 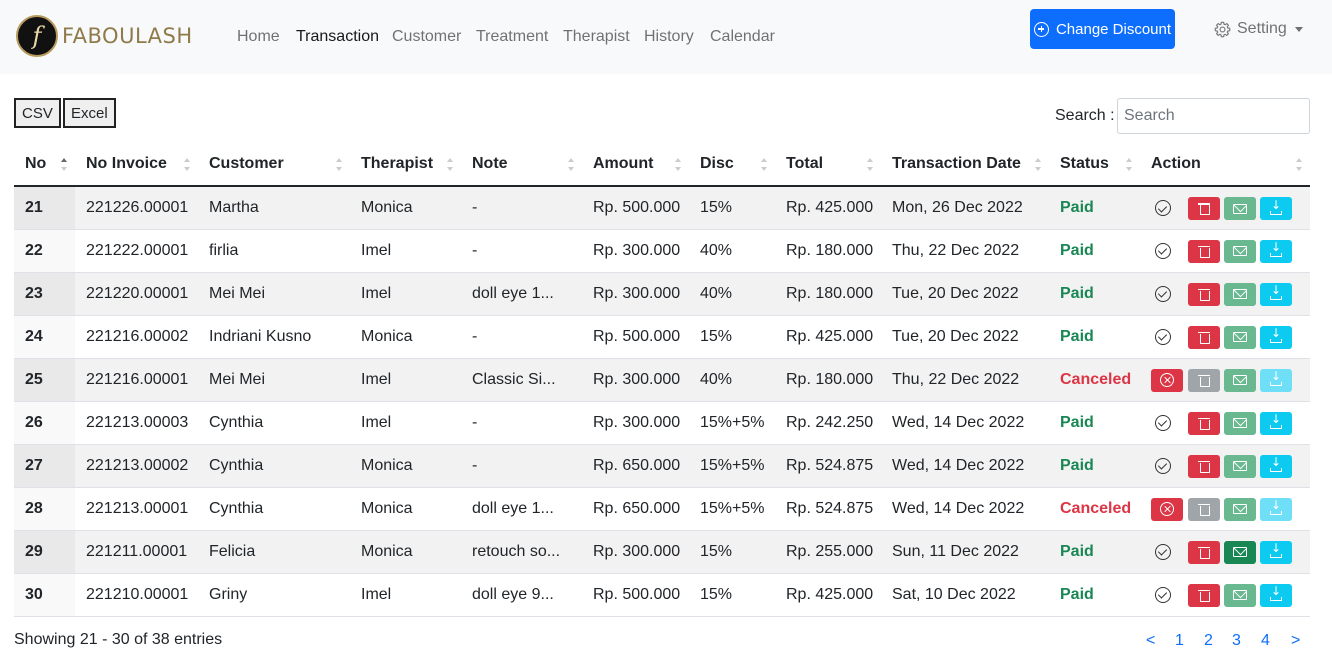 What do you see at coordinates (965, 423) in the screenshot?
I see `date-cell: Wed, 14 Dec 2022` at bounding box center [965, 423].